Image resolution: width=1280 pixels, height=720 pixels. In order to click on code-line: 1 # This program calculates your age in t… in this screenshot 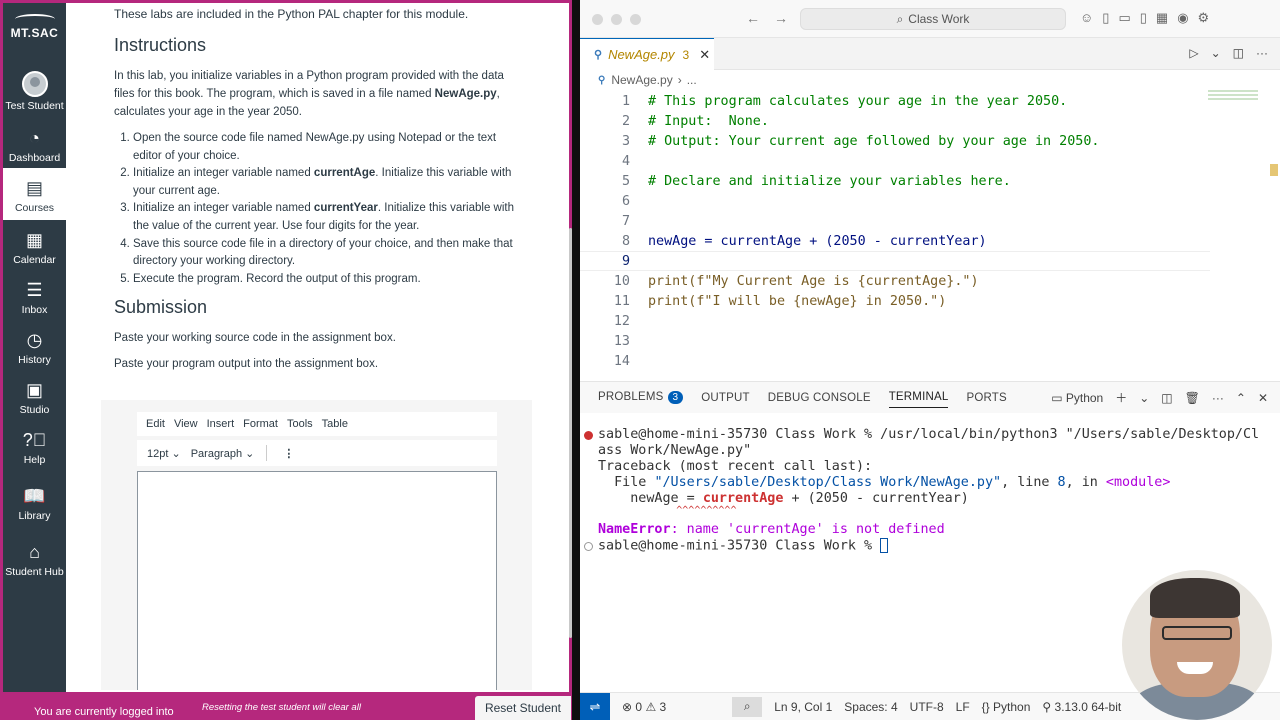, I will do `click(844, 101)`.